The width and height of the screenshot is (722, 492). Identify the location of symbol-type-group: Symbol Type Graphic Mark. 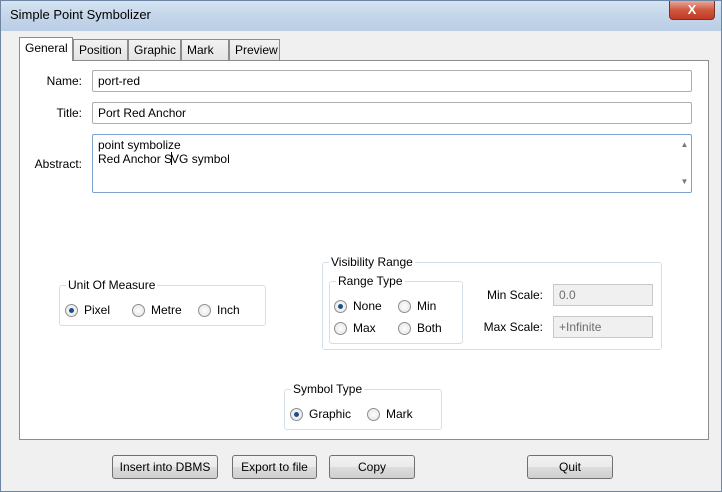
(363, 406).